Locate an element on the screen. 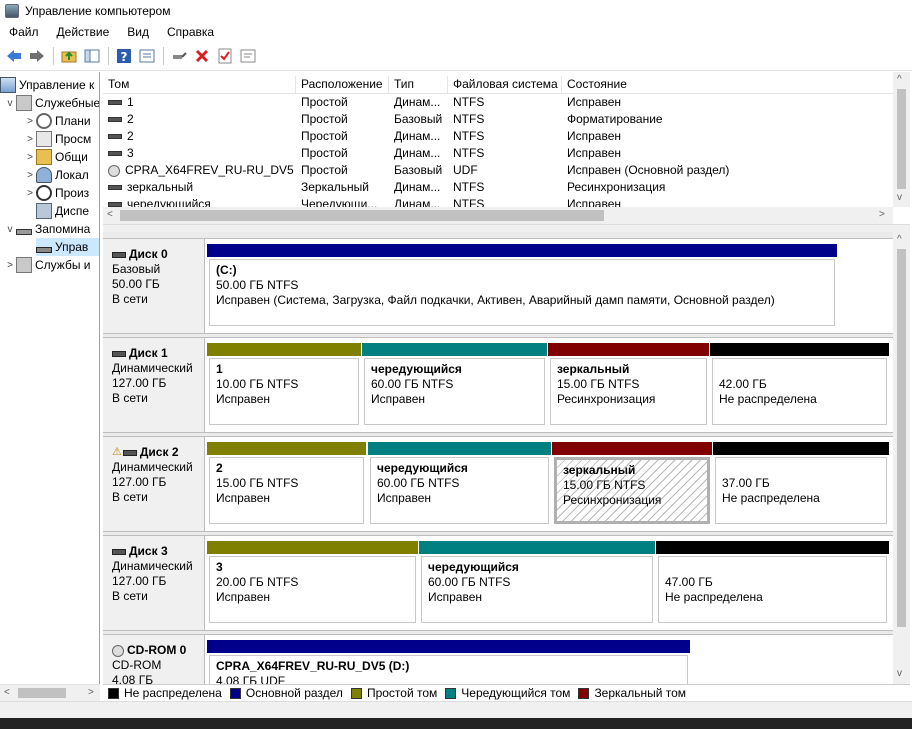 This screenshot has width=912, height=729. tree-item-label: Управ is located at coordinates (72, 247).